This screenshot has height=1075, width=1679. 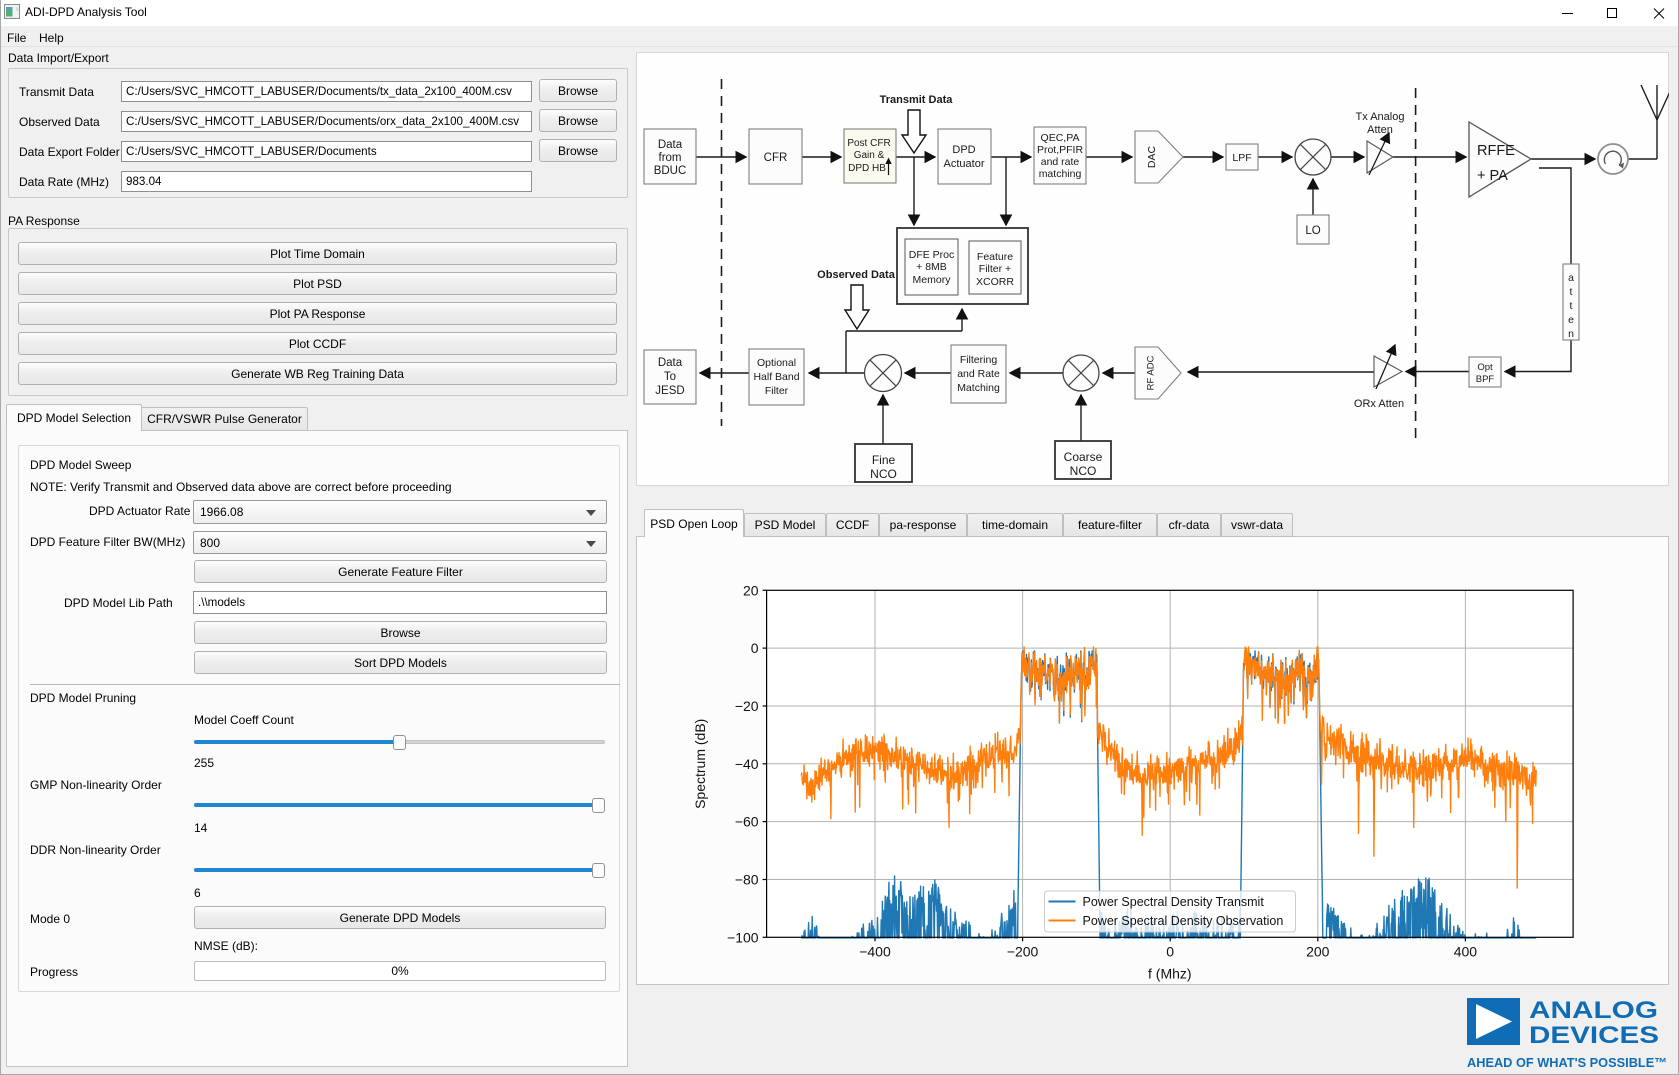 I want to click on svg-text: from, so click(x=670, y=158).